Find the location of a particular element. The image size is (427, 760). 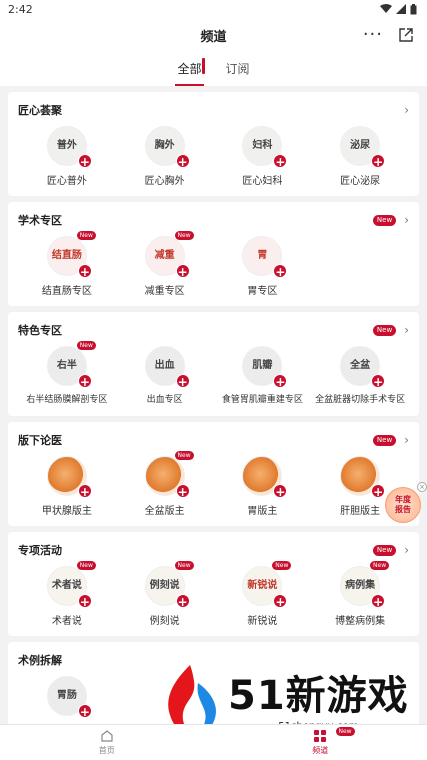

channel-item: 全盆 + 全盆脏器切除手术专区 is located at coordinates (360, 375).